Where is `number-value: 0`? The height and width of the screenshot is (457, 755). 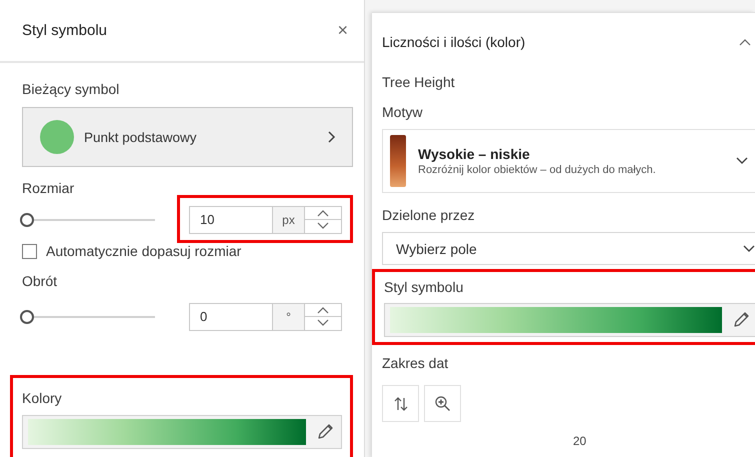 number-value: 0 is located at coordinates (203, 317).